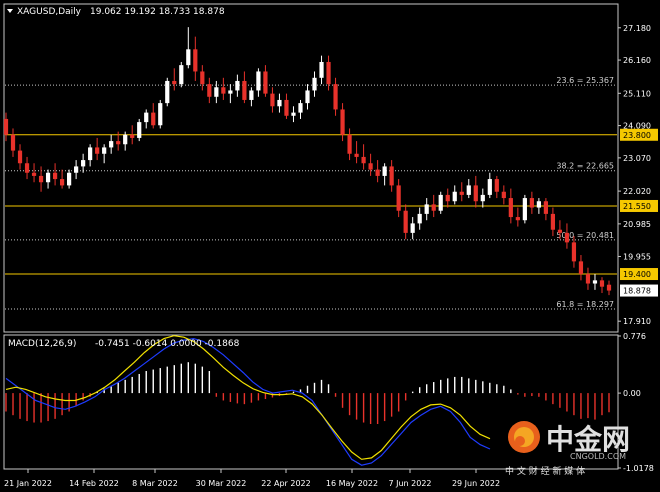 This screenshot has height=492, width=660. Describe the element at coordinates (637, 191) in the screenshot. I see `price-tick-label: 22.020` at that location.